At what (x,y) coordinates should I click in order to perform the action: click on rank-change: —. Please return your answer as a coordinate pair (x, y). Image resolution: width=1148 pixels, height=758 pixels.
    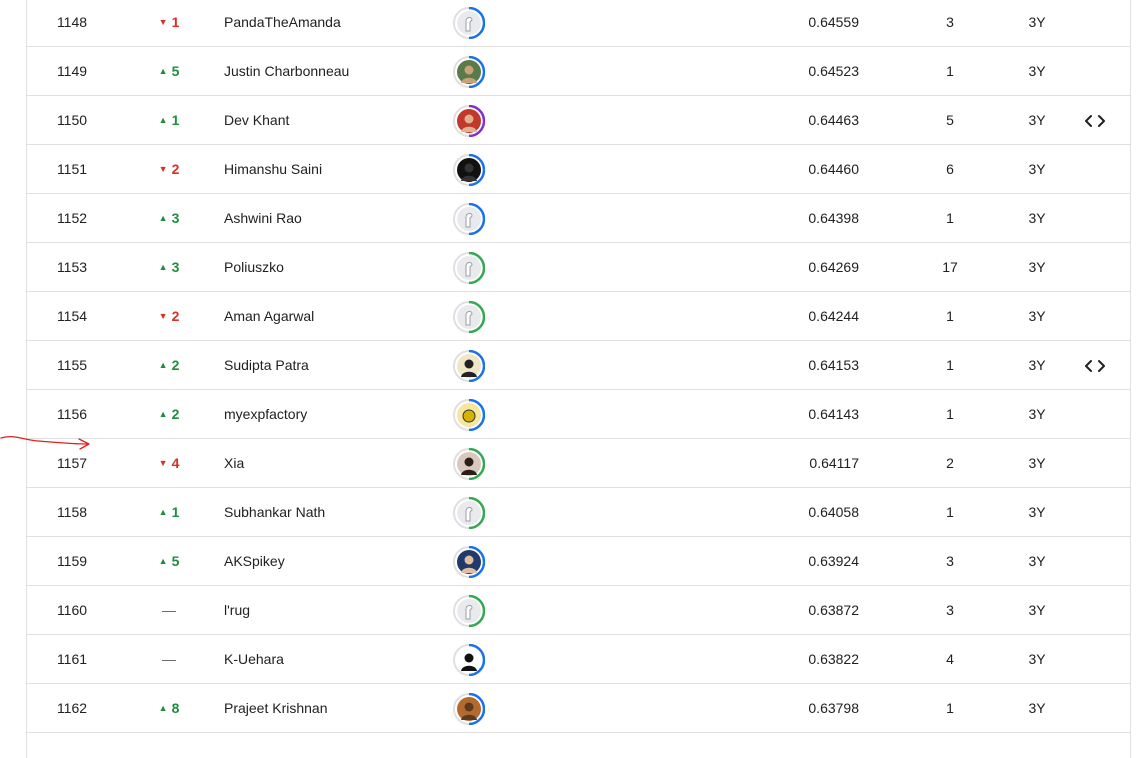
    Looking at the image, I should click on (169, 610).